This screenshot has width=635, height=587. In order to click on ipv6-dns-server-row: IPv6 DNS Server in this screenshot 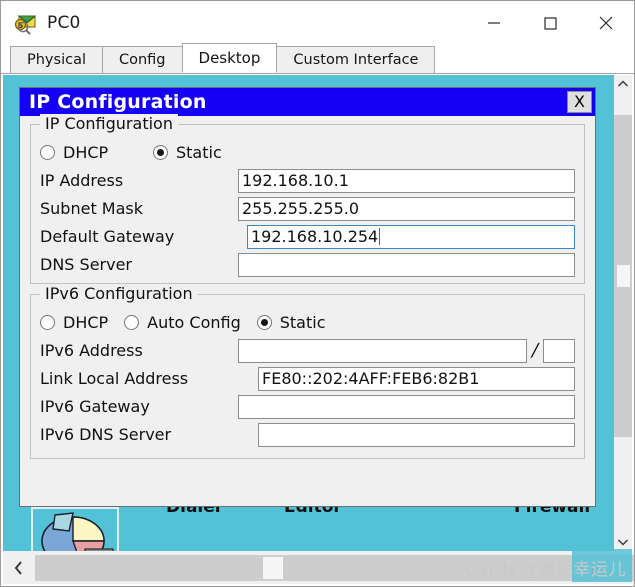, I will do `click(307, 434)`.